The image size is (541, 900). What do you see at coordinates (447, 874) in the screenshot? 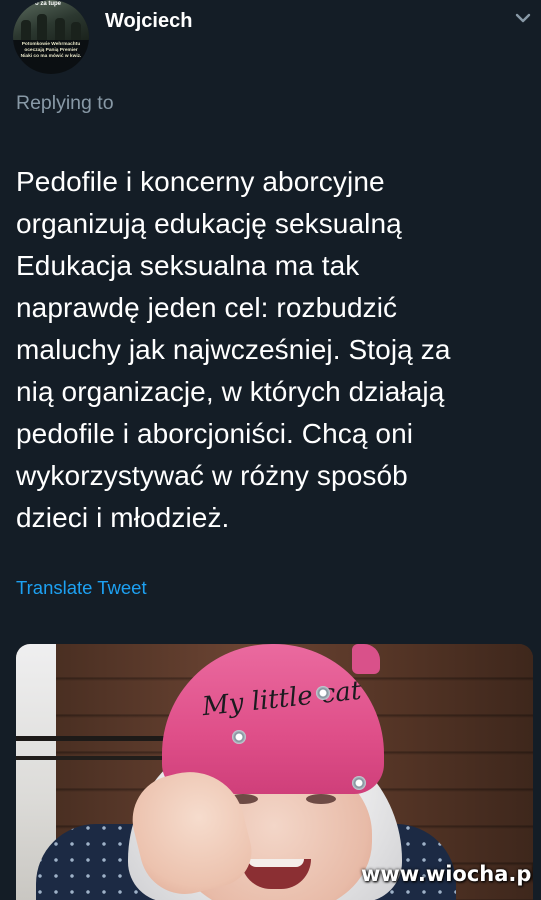
I see `watermark: www.wiocha.pl` at bounding box center [447, 874].